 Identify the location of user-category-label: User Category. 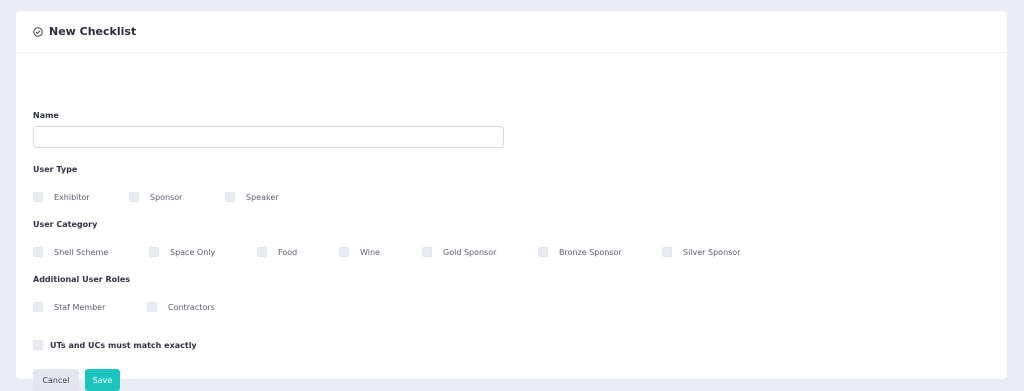
(65, 224).